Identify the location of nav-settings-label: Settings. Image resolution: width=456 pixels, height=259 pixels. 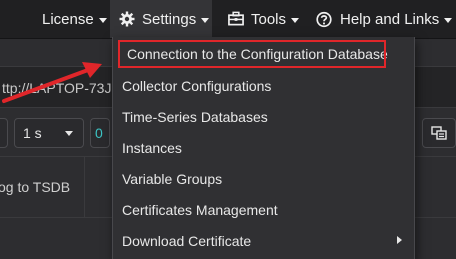
(169, 19).